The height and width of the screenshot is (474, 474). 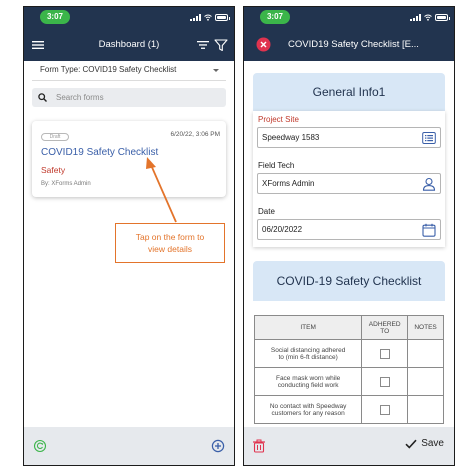 I want to click on wifi-icon, so click(x=428, y=17).